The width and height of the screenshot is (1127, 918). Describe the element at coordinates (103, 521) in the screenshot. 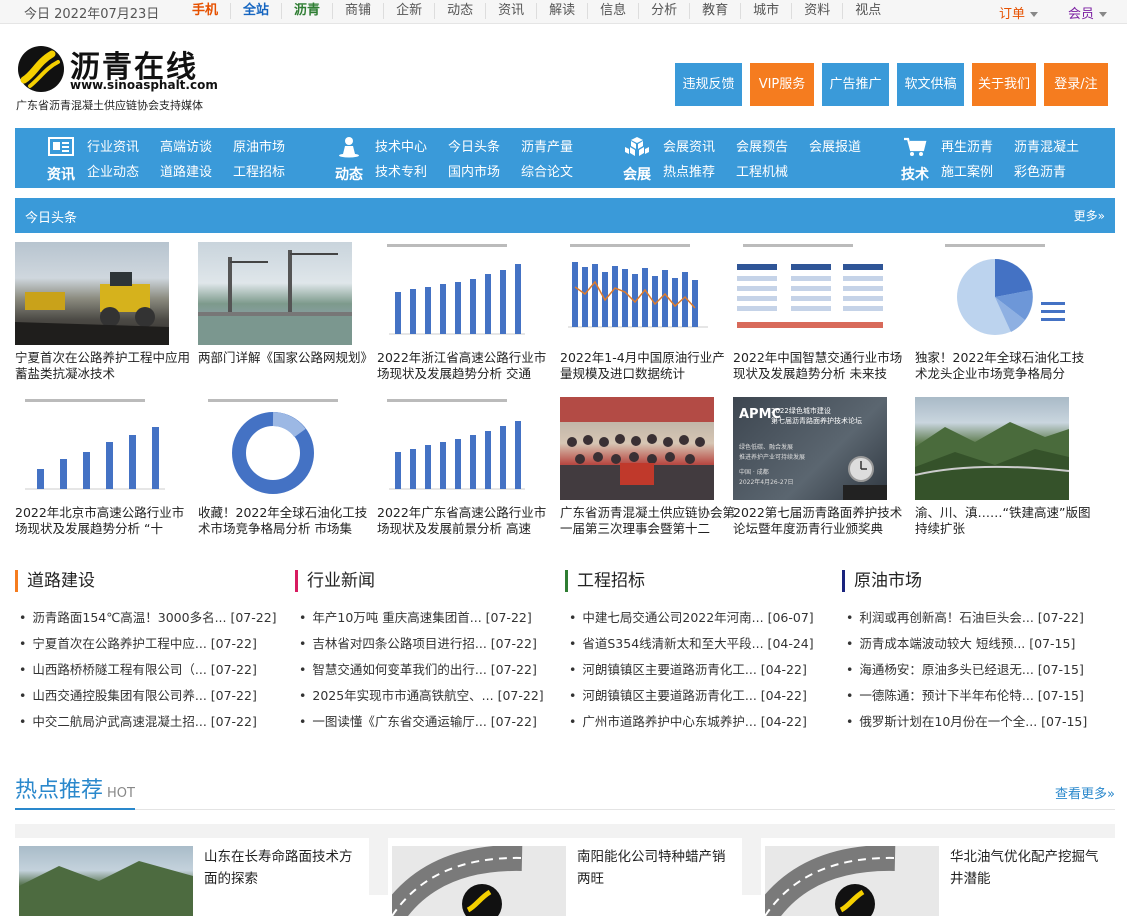

I see `thumb-caption: 2022年北京市高速公路行业市场现状及发展趋势分析 “十` at that location.